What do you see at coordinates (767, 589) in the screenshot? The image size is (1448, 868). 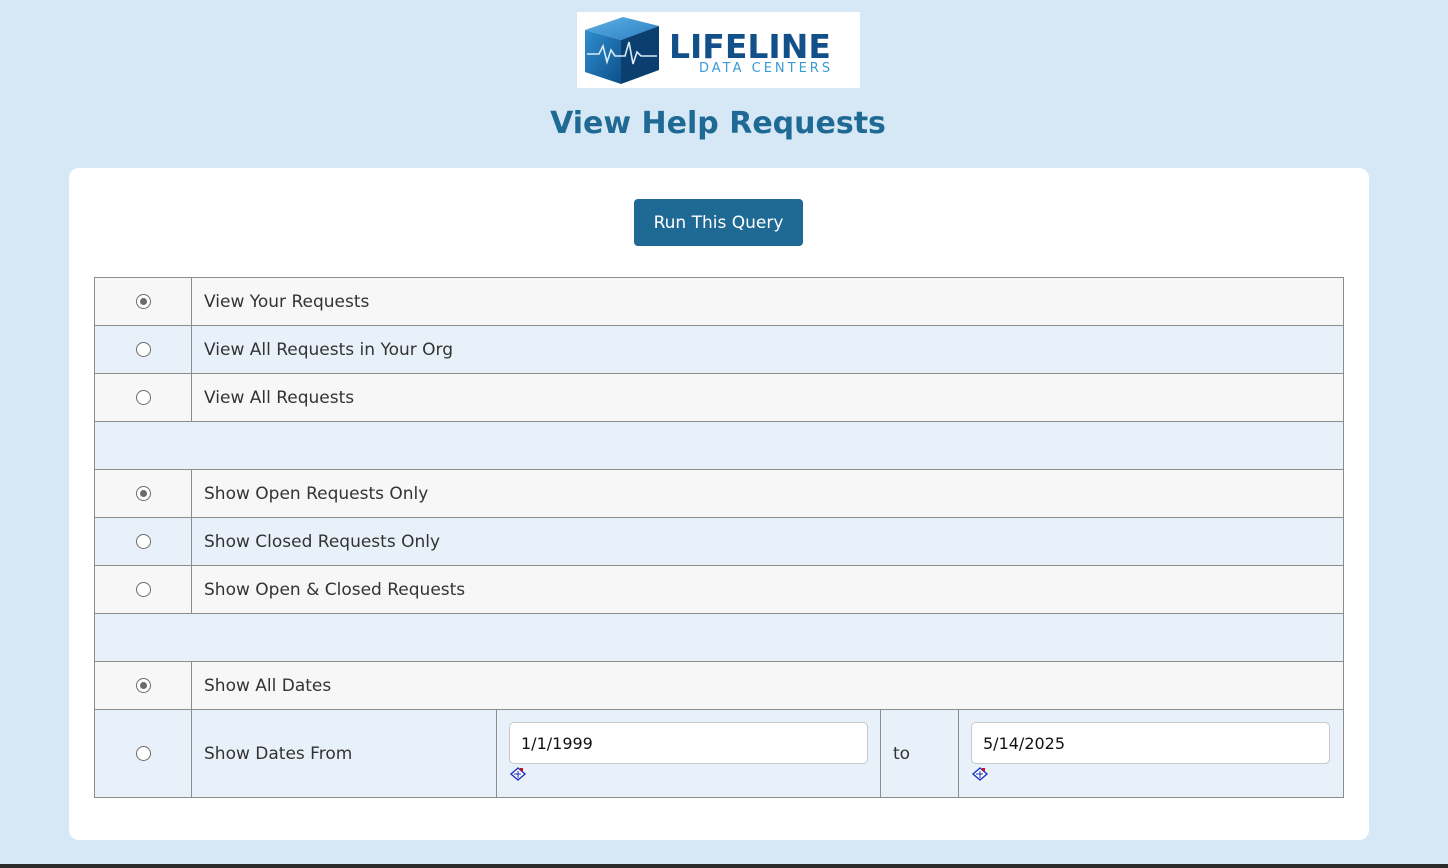 I see `option-label: Show Open & Closed Requests` at bounding box center [767, 589].